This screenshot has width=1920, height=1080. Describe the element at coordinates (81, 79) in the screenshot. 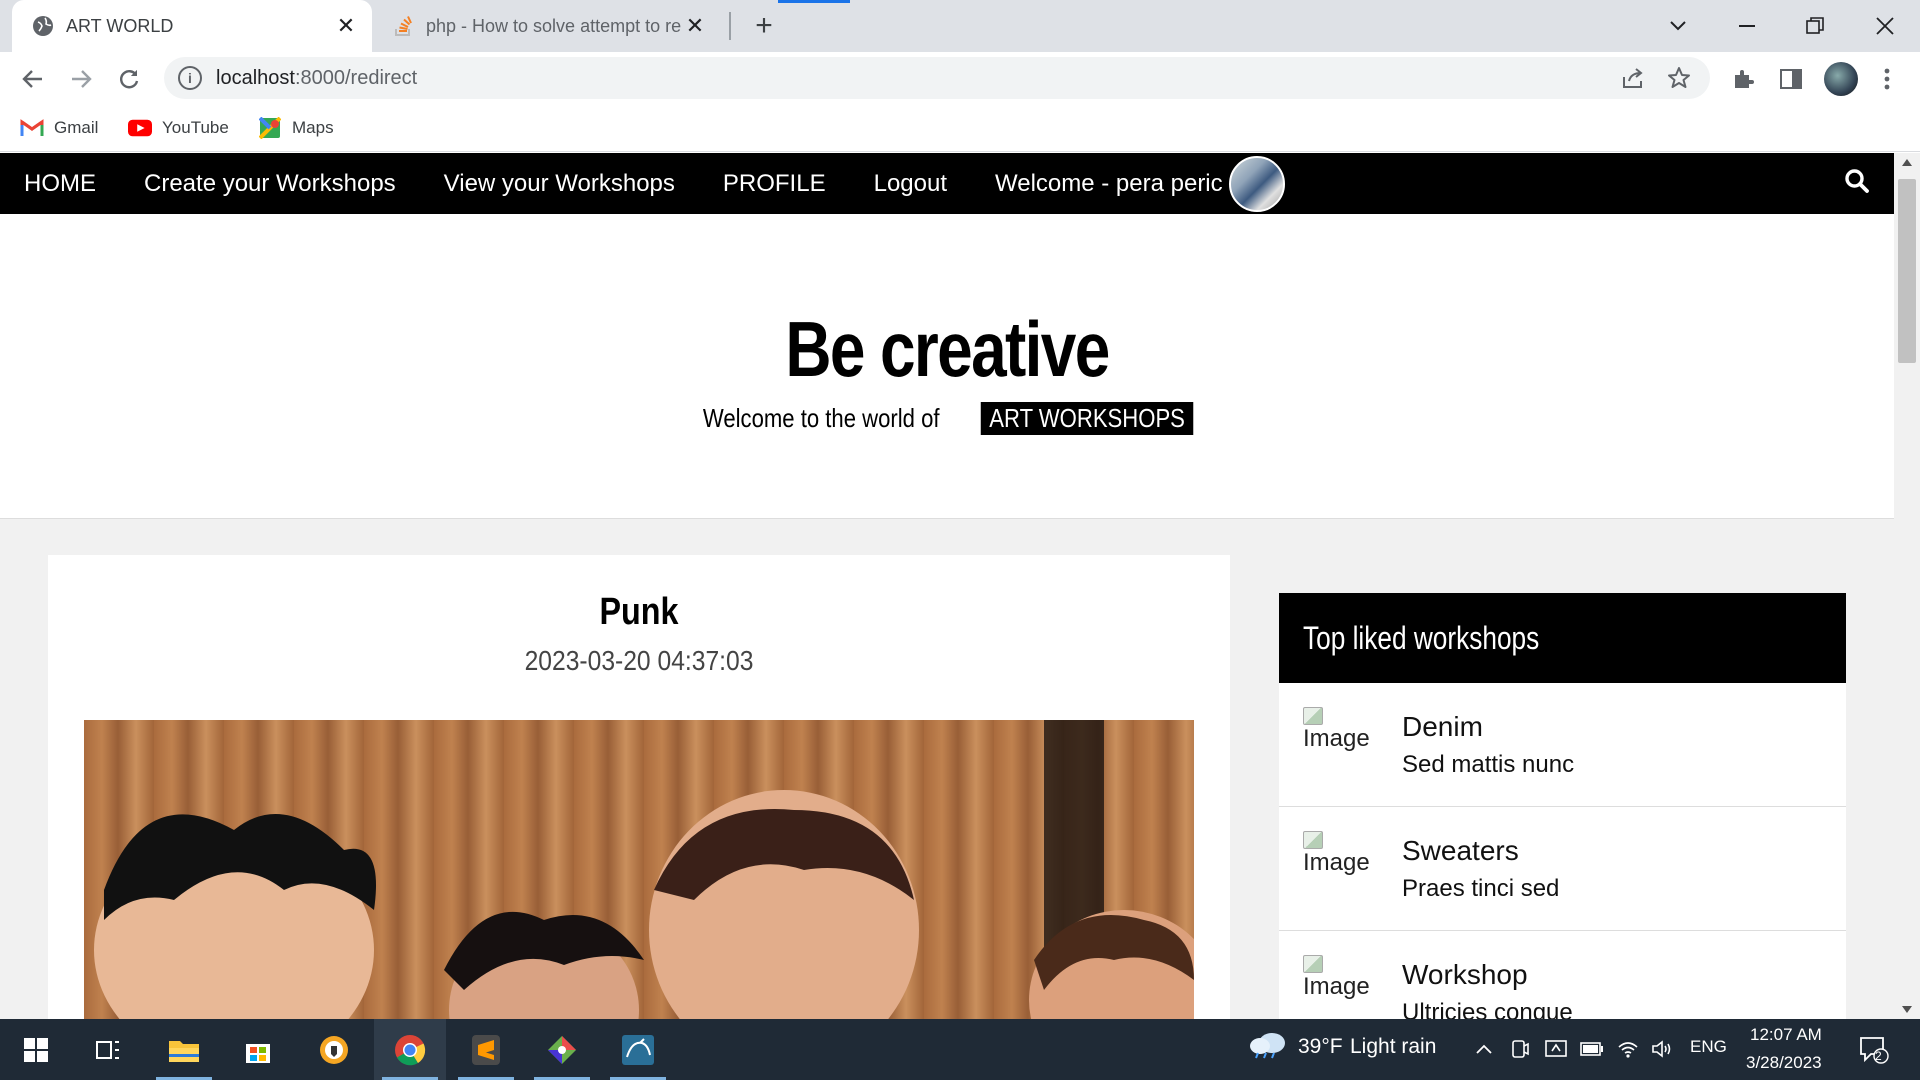

I see `forward-icon` at that location.